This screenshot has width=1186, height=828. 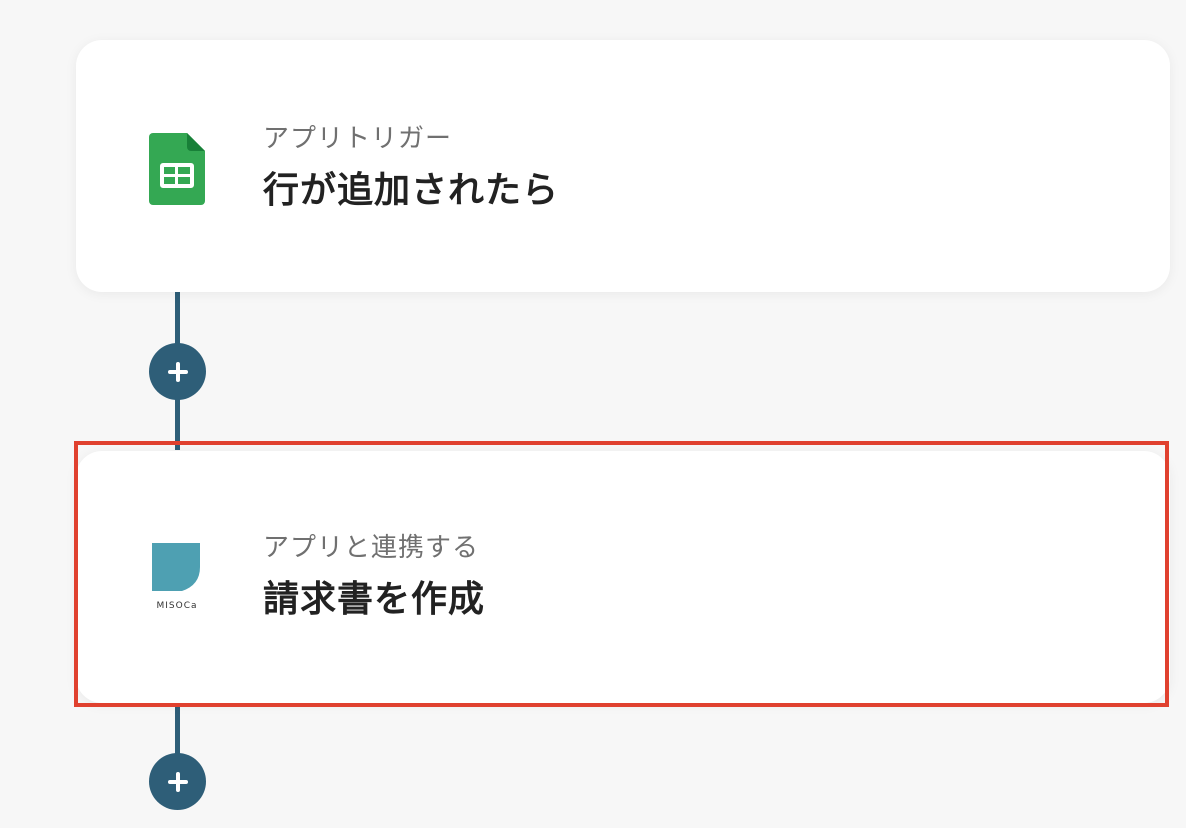 I want to click on step-text: アプリと連携する 請求書を作成, so click(x=374, y=577).